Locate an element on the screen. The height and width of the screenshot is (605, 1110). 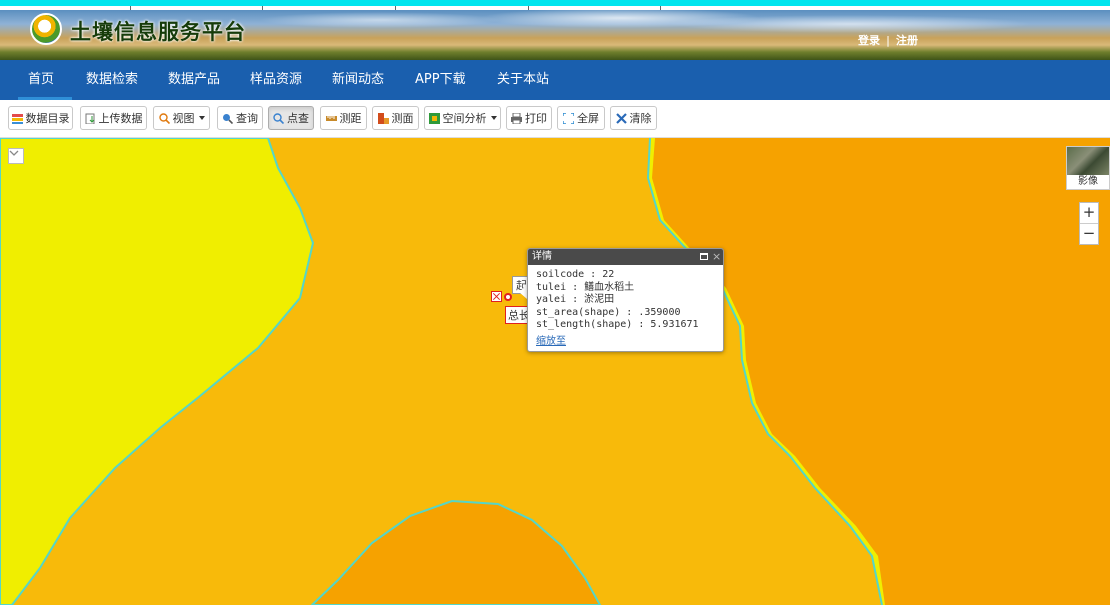
print-button: 打印 is located at coordinates (529, 118).